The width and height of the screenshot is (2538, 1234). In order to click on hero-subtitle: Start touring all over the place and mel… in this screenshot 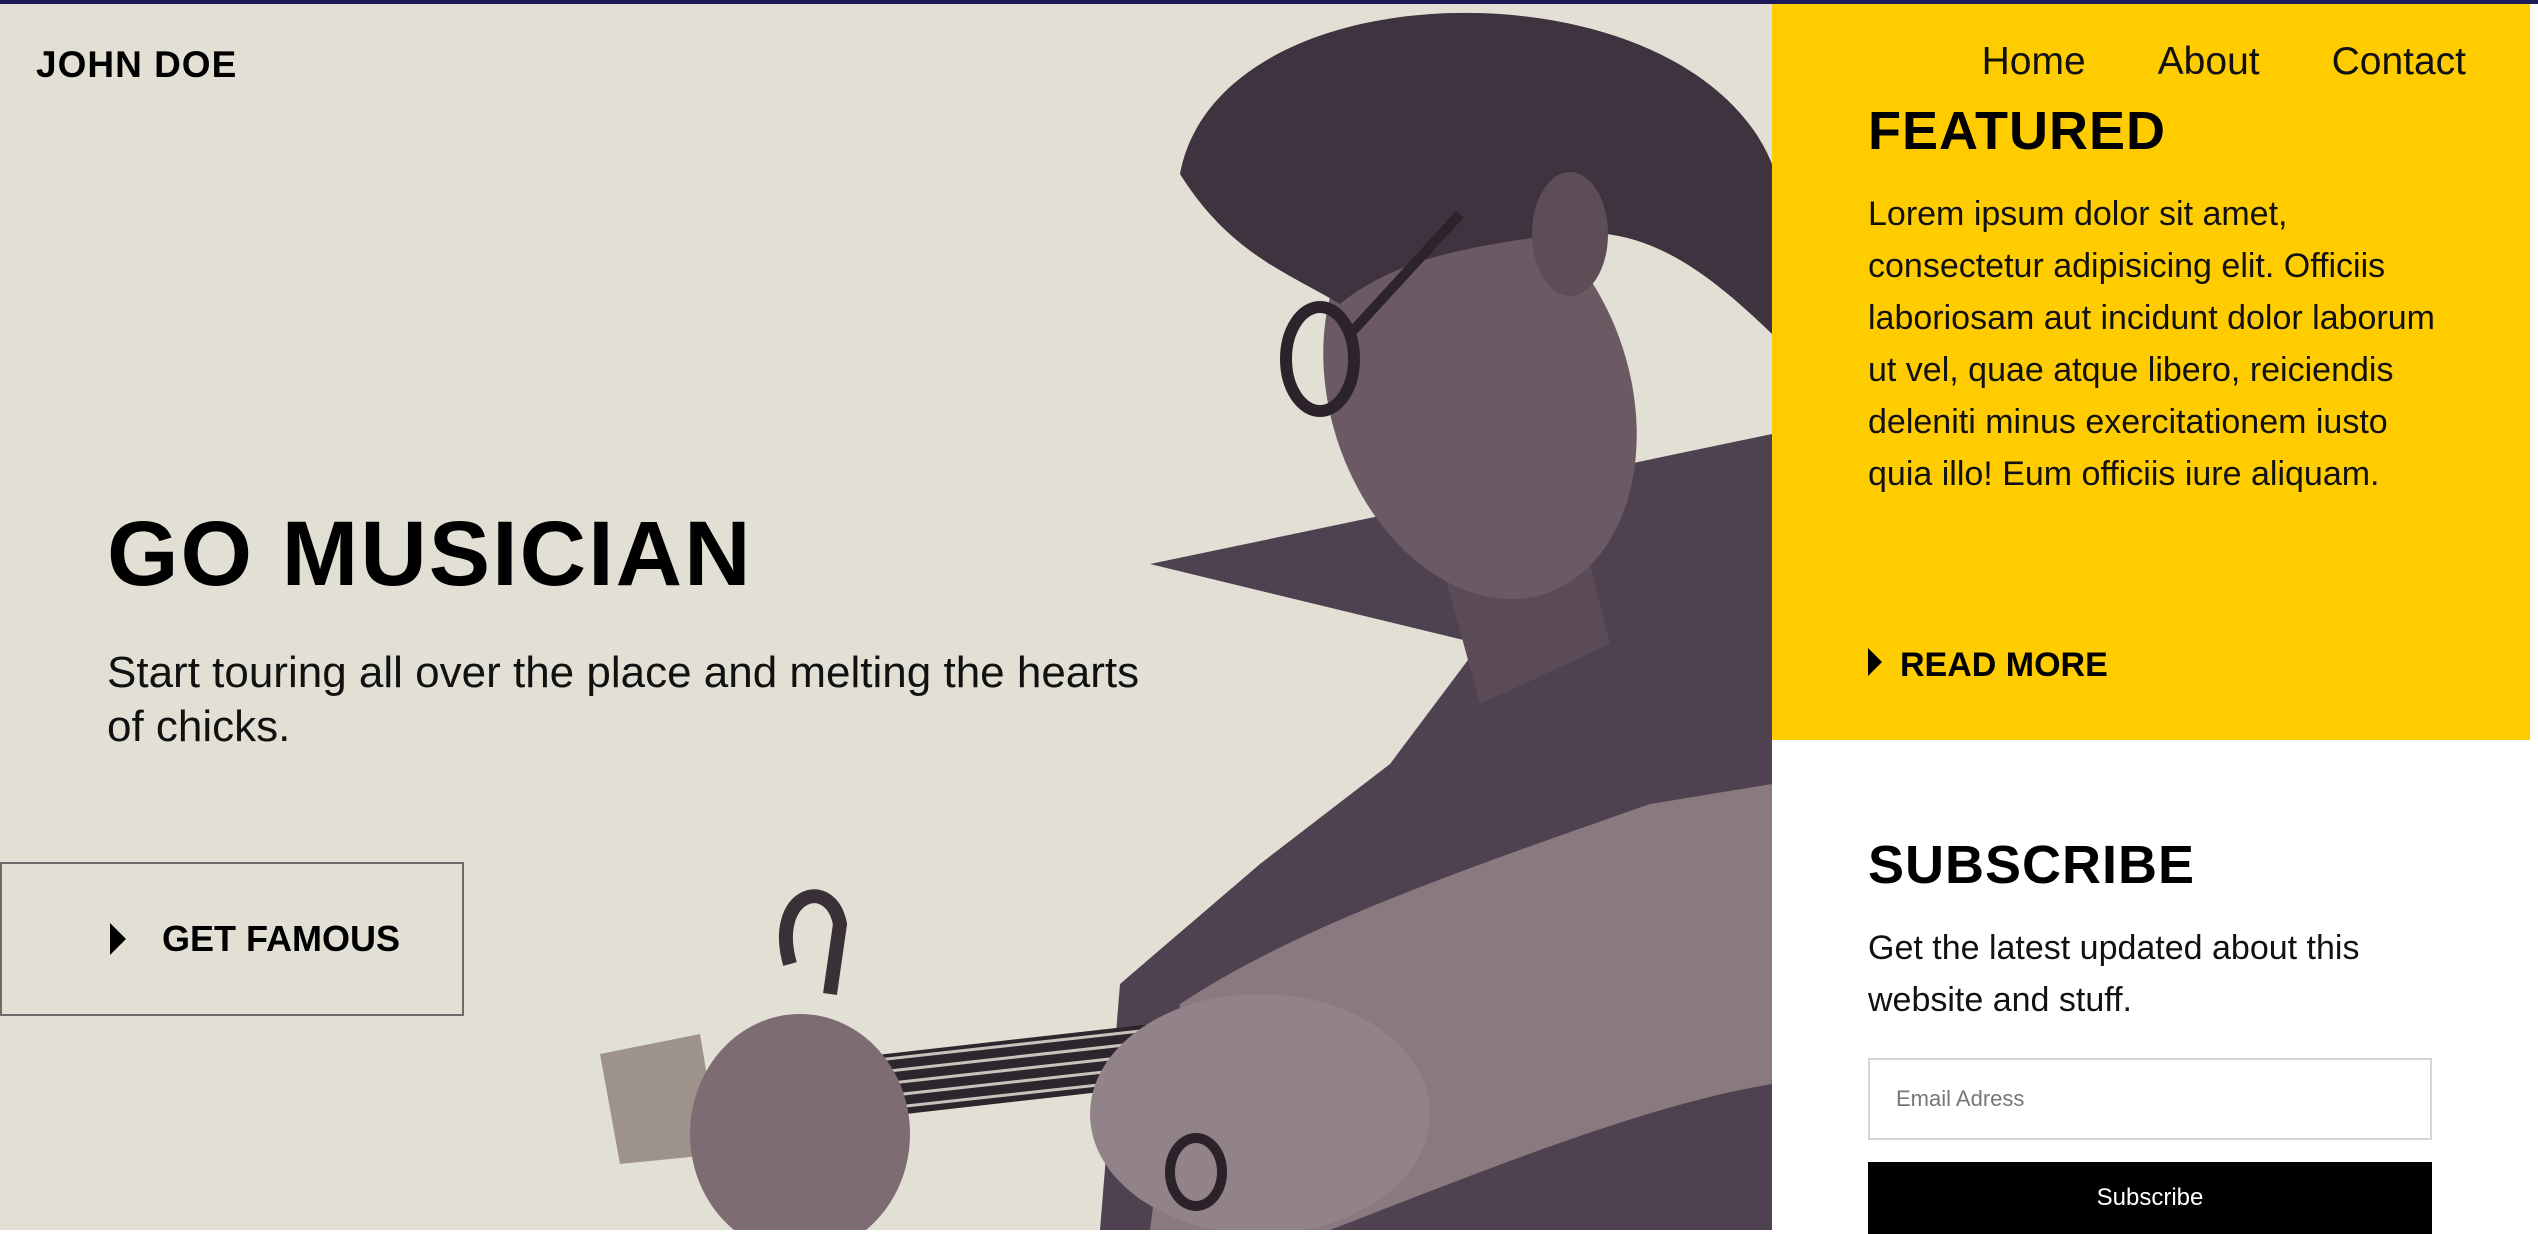, I will do `click(623, 699)`.